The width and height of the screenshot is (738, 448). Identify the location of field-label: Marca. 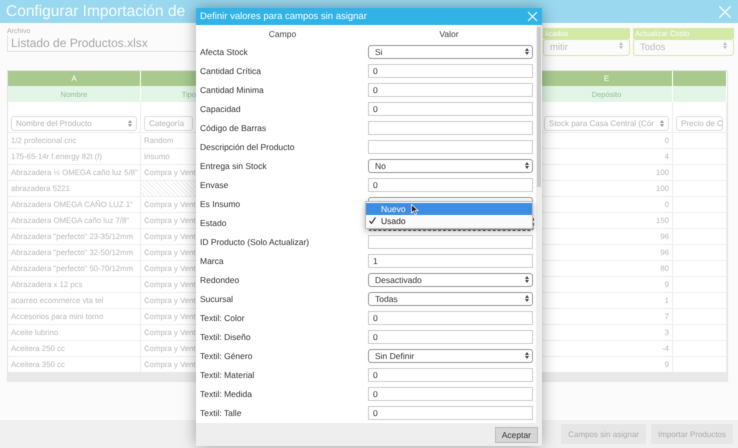
(212, 261).